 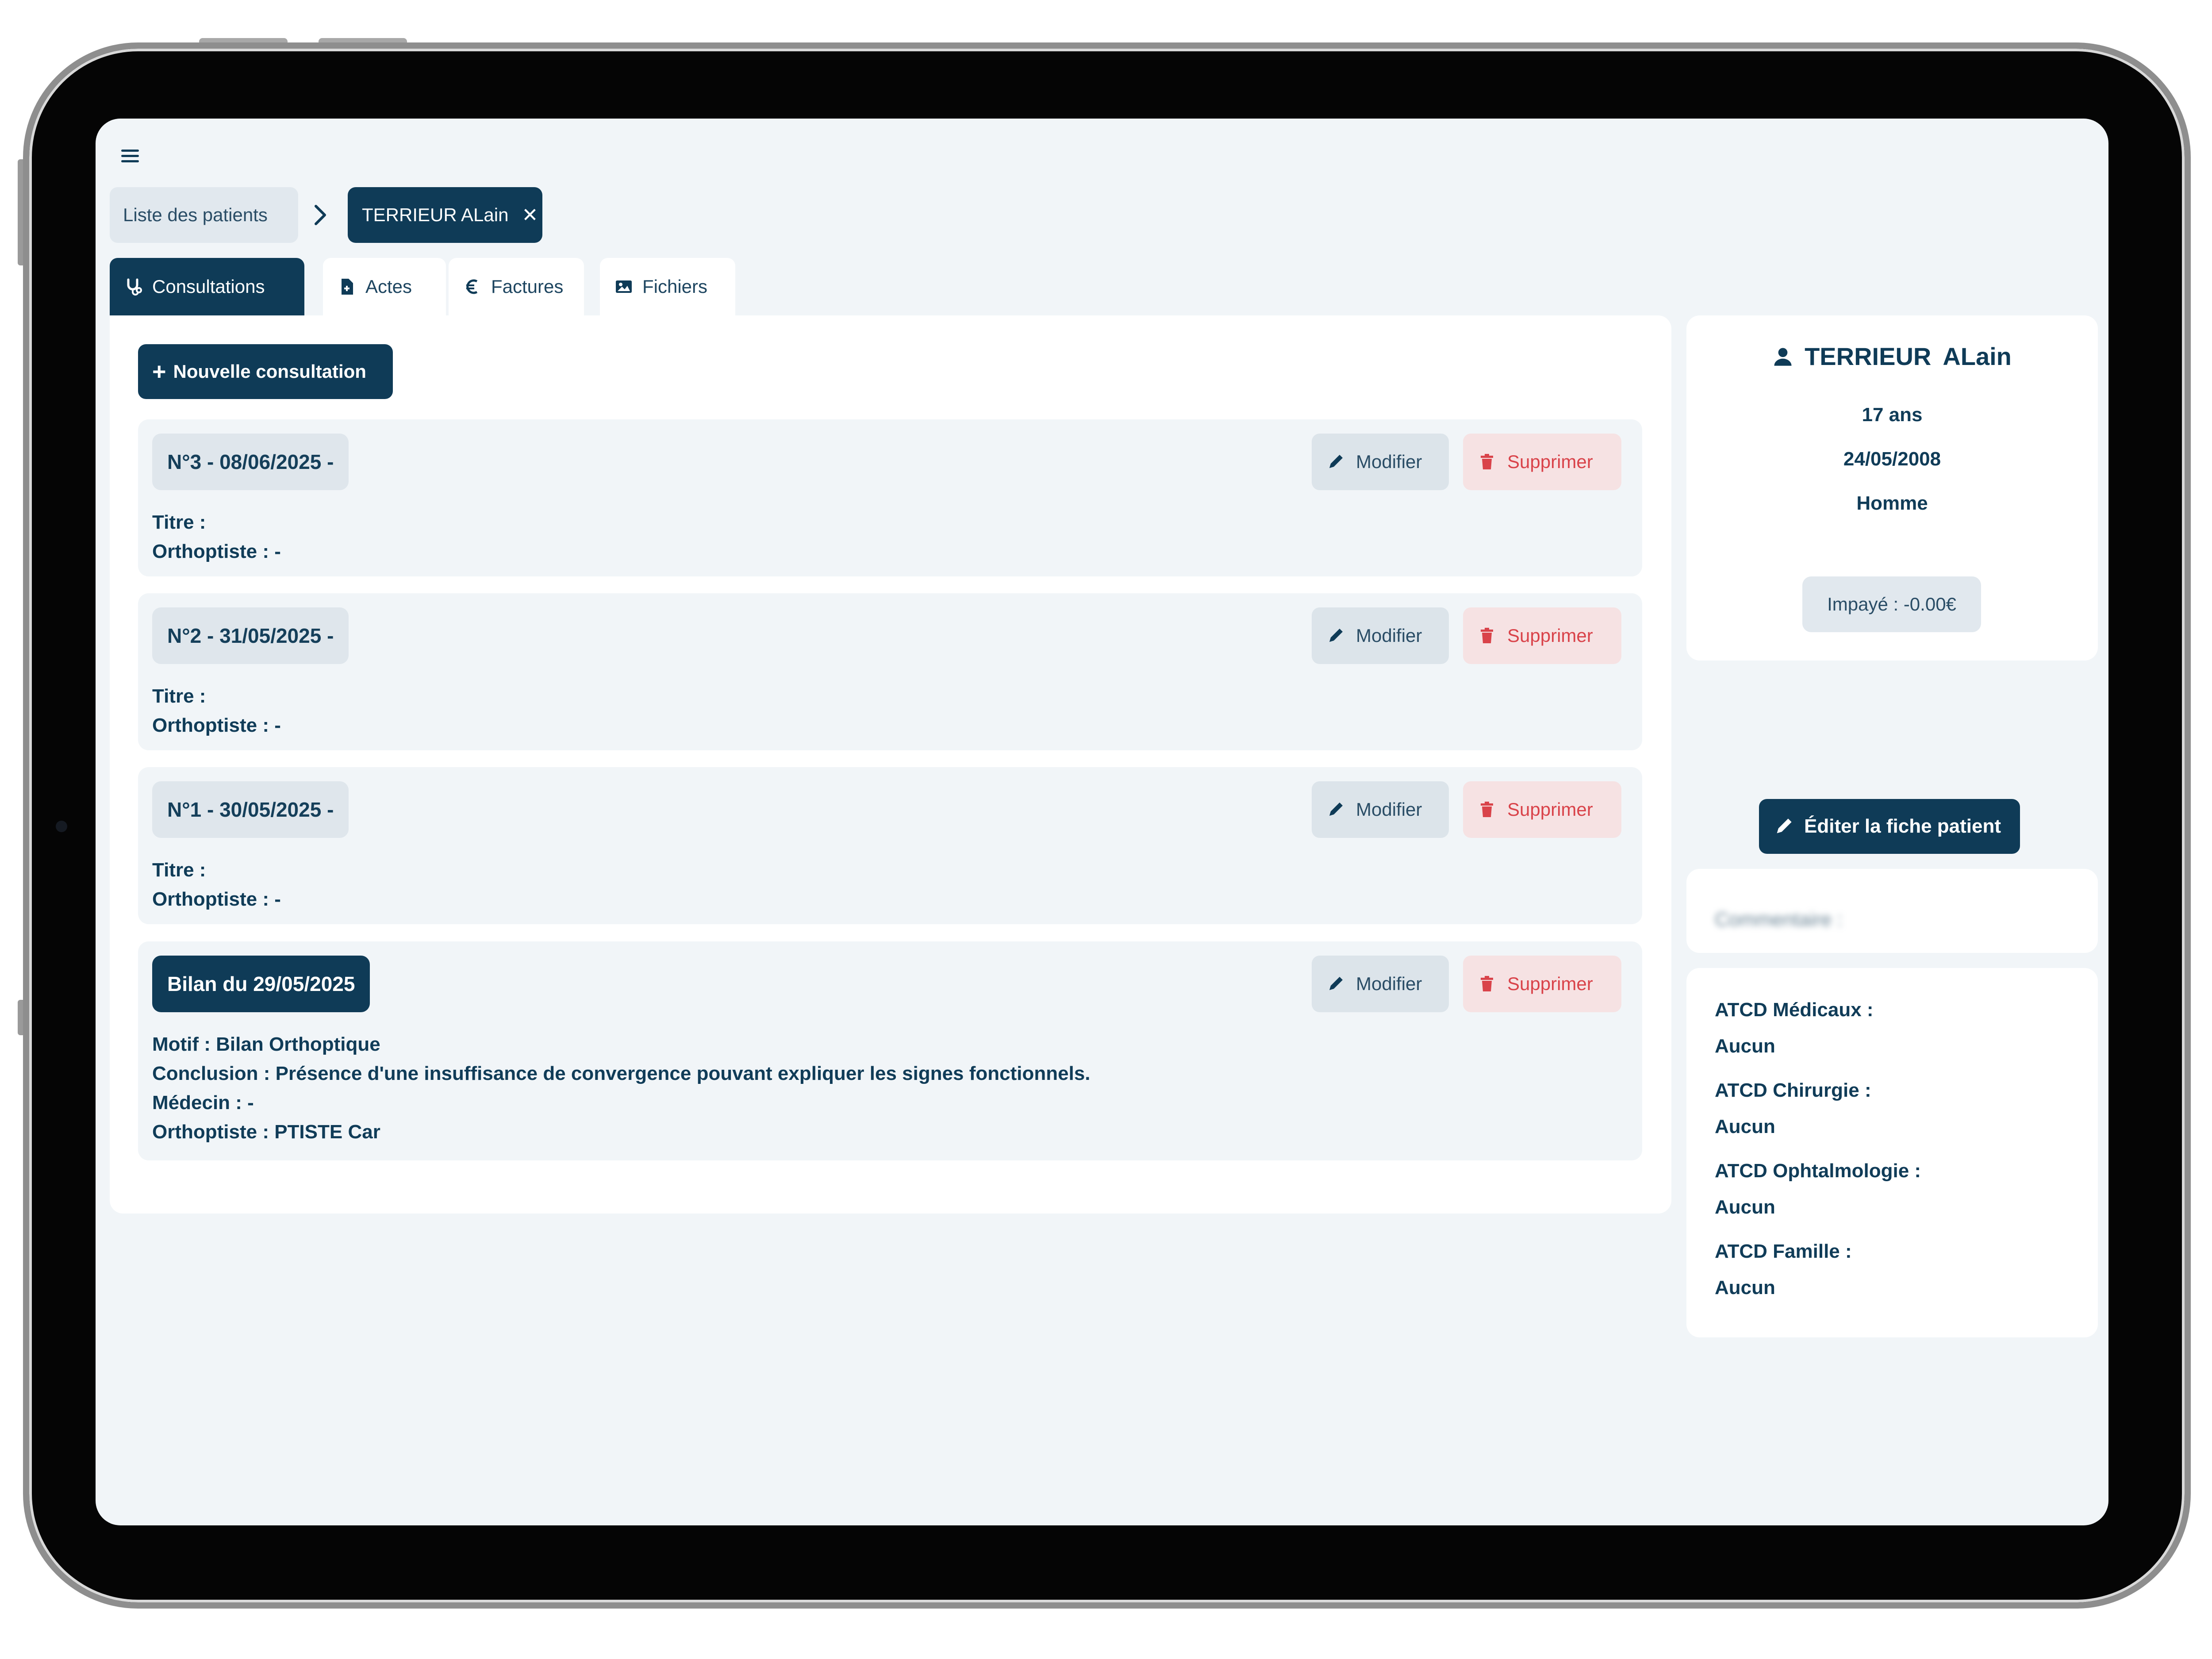 I want to click on consultation-label: N°2 - 31/05/2025 -, so click(x=251, y=635).